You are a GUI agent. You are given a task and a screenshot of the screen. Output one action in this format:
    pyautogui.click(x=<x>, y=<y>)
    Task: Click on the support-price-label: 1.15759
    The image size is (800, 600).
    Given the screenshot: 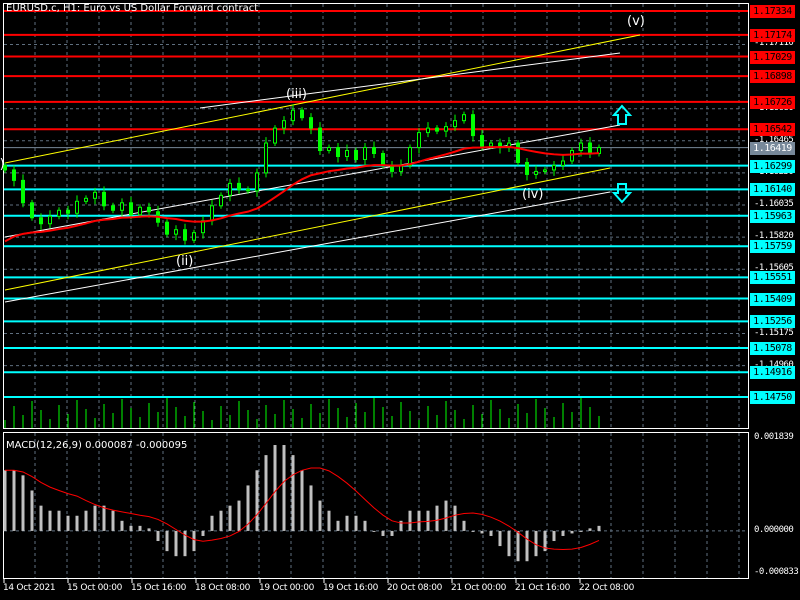 What is the action you would take?
    pyautogui.click(x=772, y=247)
    